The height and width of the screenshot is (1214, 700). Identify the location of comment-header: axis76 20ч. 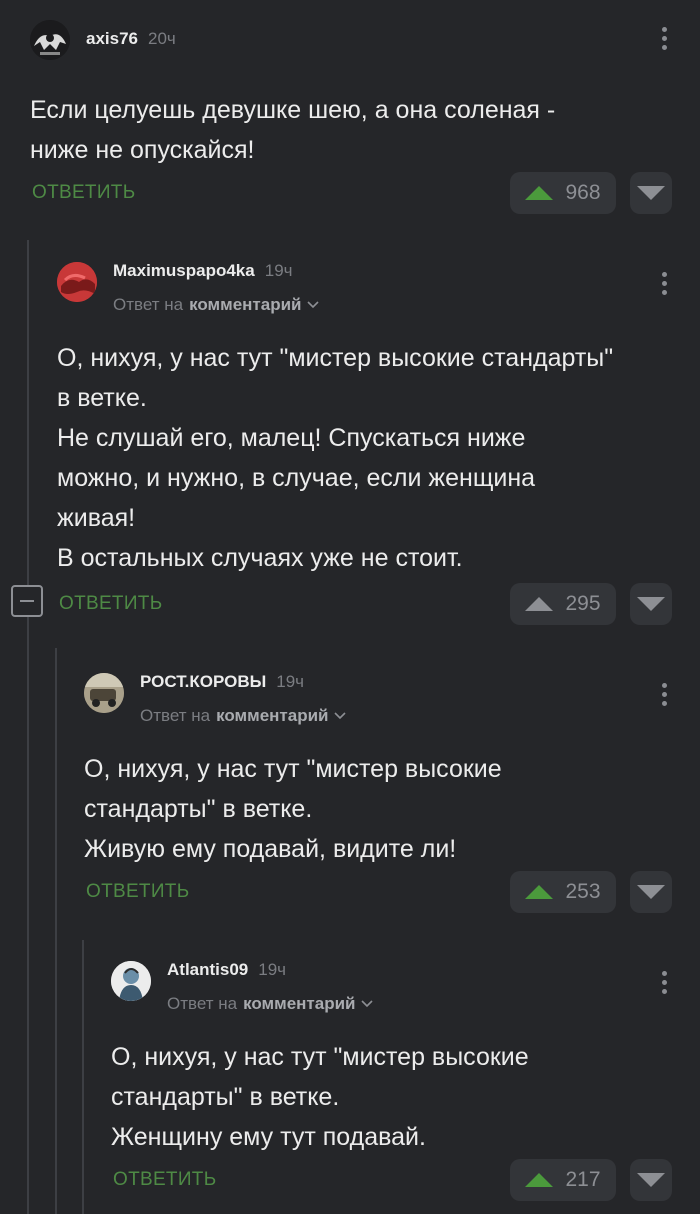
(103, 40).